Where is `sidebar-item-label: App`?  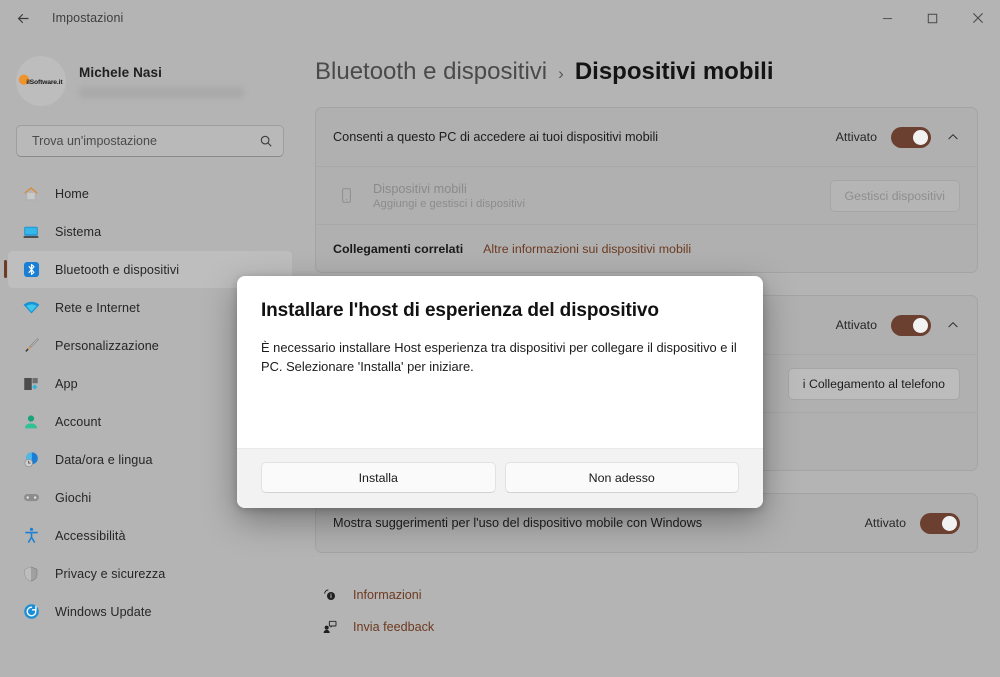
sidebar-item-label: App is located at coordinates (66, 383).